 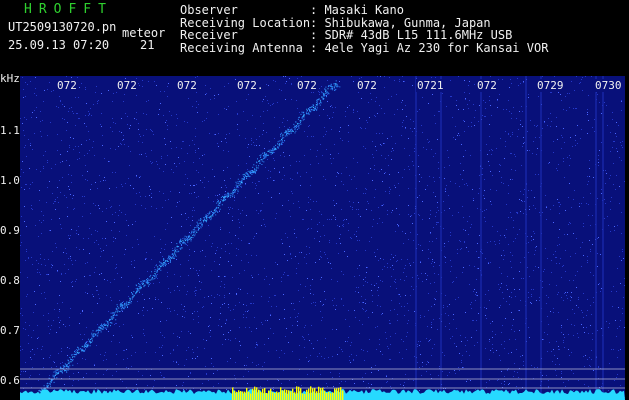 What do you see at coordinates (250, 85) in the screenshot?
I see `x-tick-label: 072.` at bounding box center [250, 85].